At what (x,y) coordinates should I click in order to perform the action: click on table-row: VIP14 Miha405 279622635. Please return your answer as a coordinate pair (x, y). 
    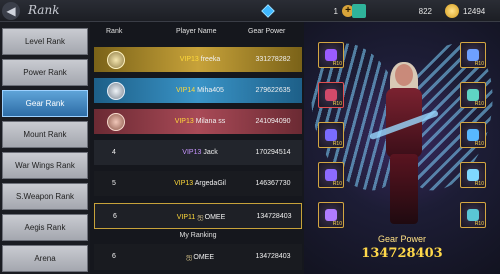
    Looking at the image, I should click on (198, 90).